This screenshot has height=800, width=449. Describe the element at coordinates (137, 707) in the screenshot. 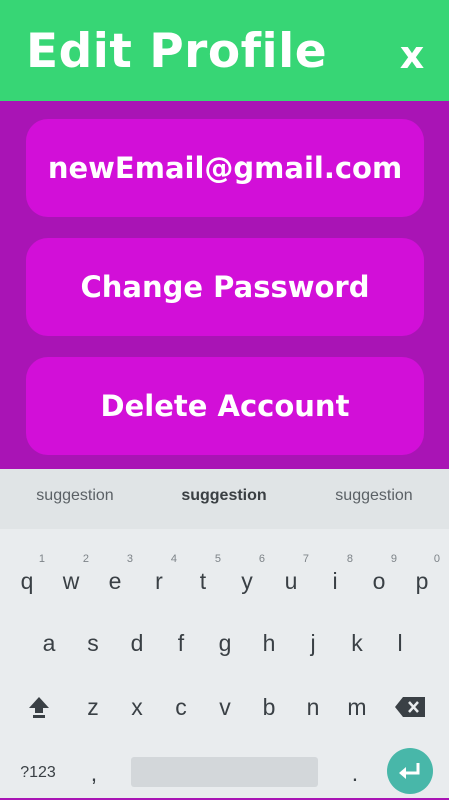

I see `key-x: x` at that location.